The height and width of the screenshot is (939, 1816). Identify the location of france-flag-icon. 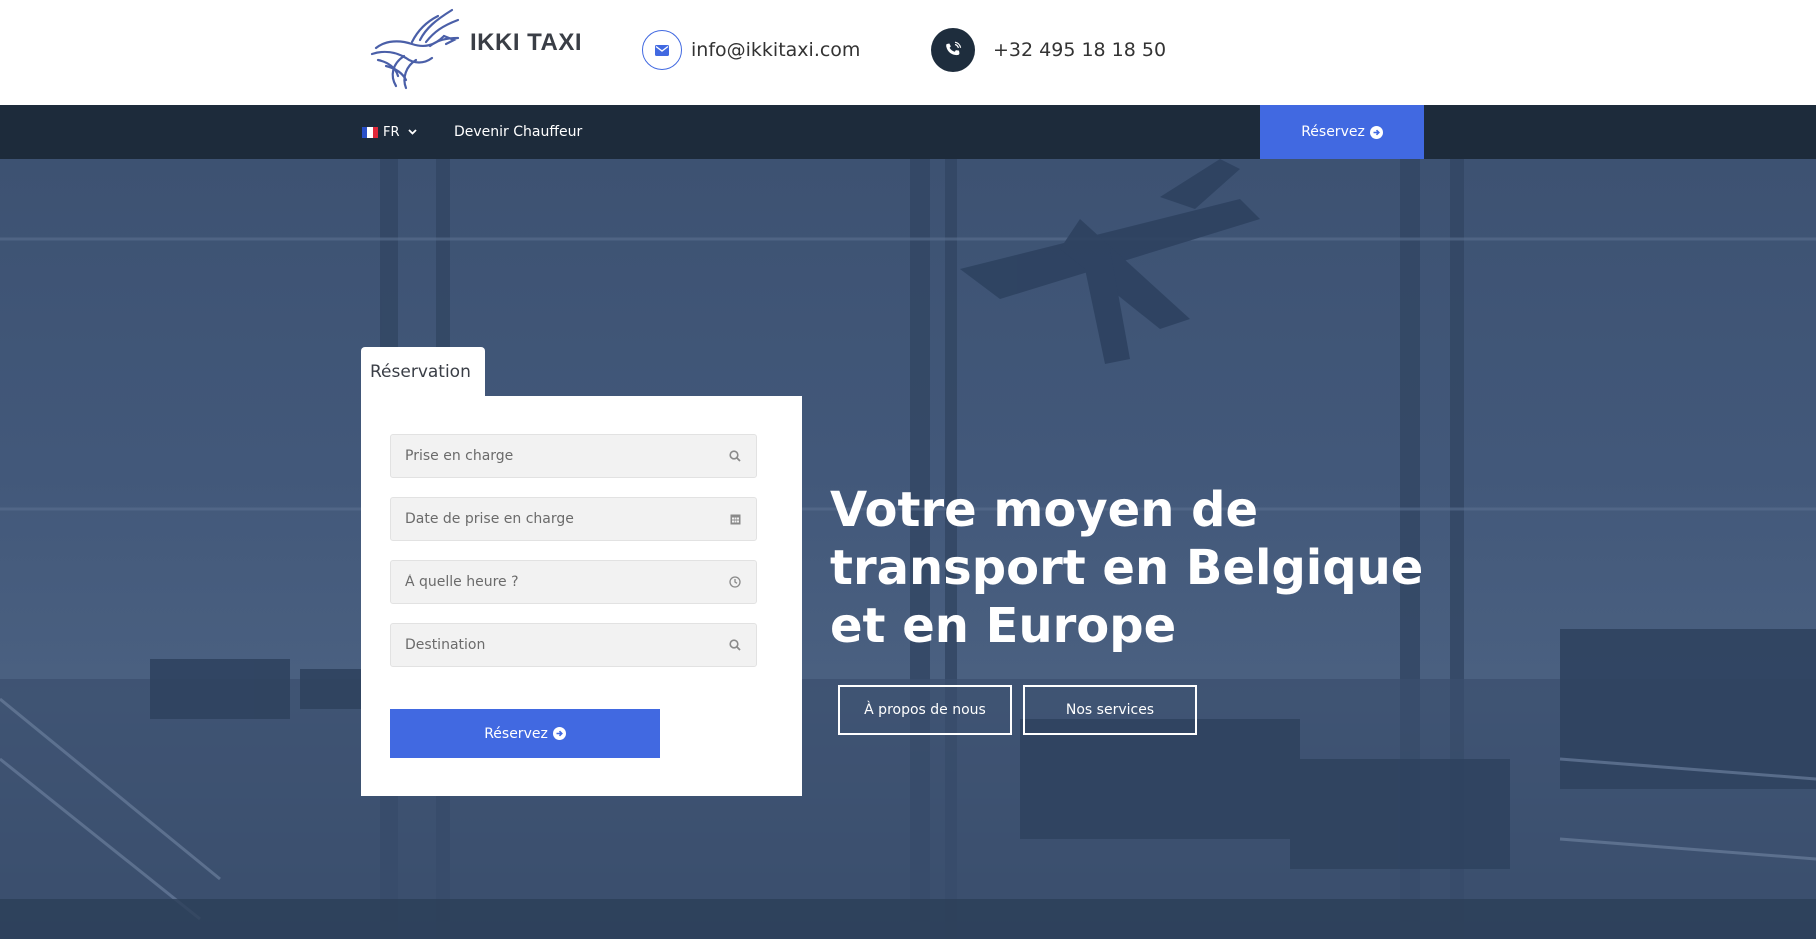
(370, 132).